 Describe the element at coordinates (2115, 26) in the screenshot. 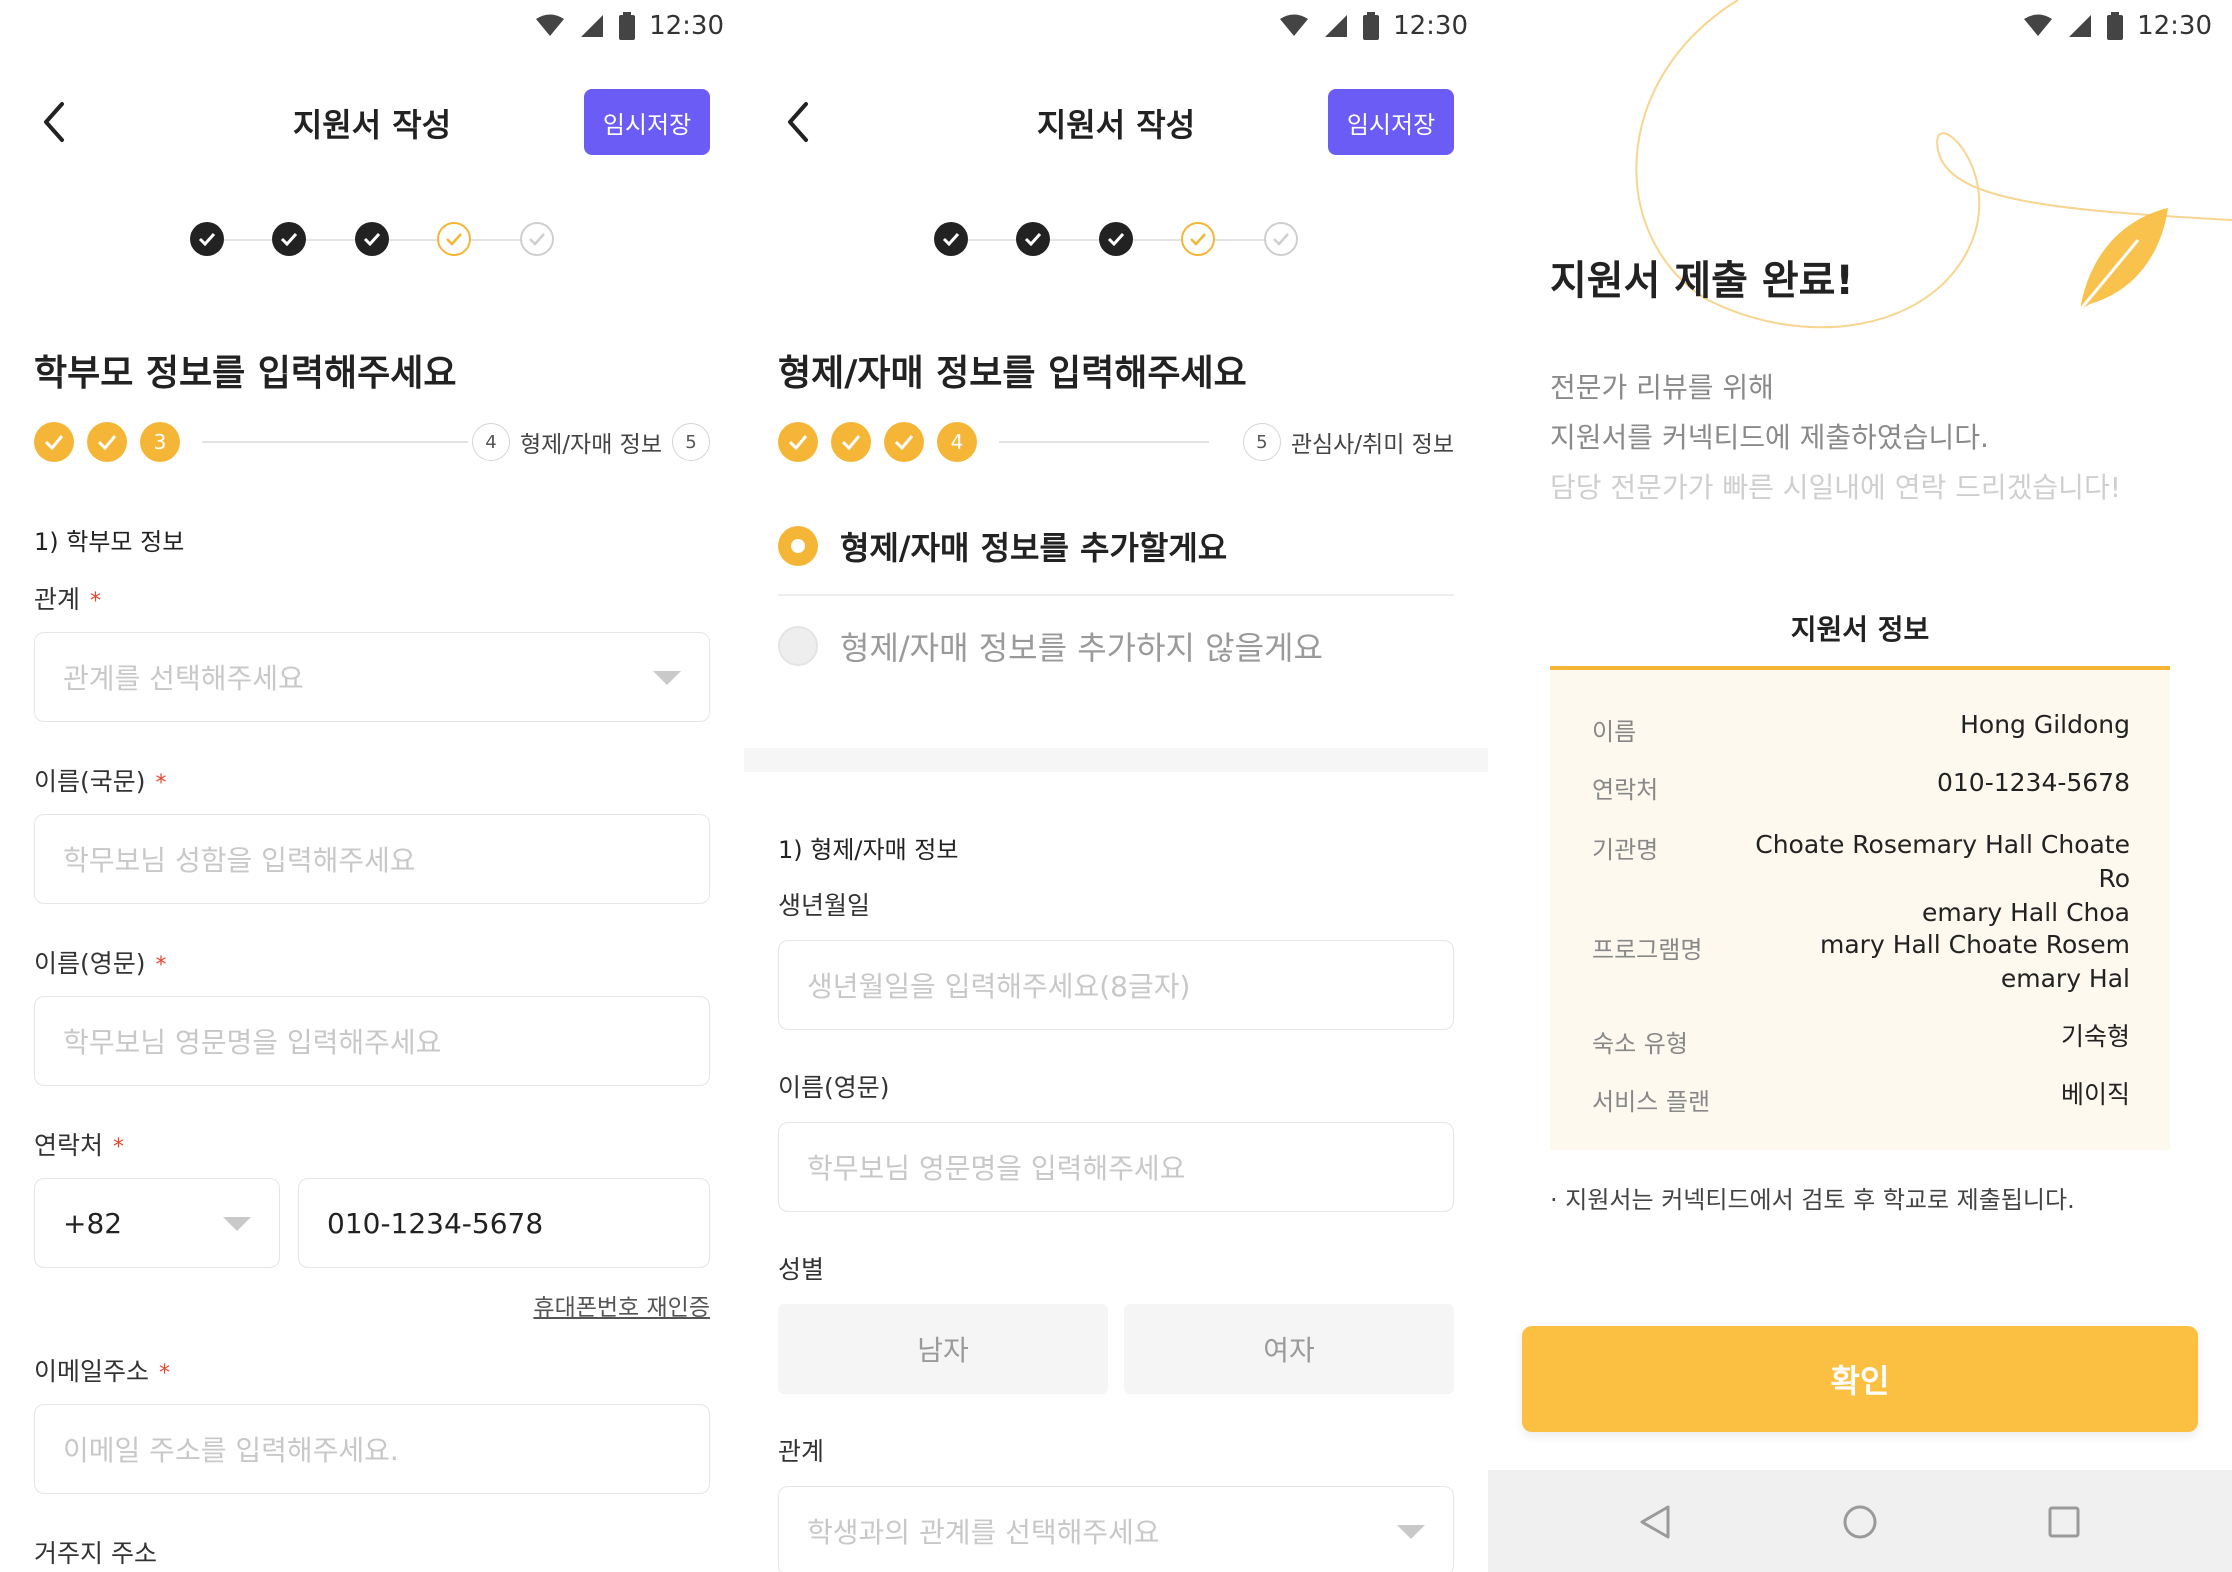

I see `battery-icon` at that location.